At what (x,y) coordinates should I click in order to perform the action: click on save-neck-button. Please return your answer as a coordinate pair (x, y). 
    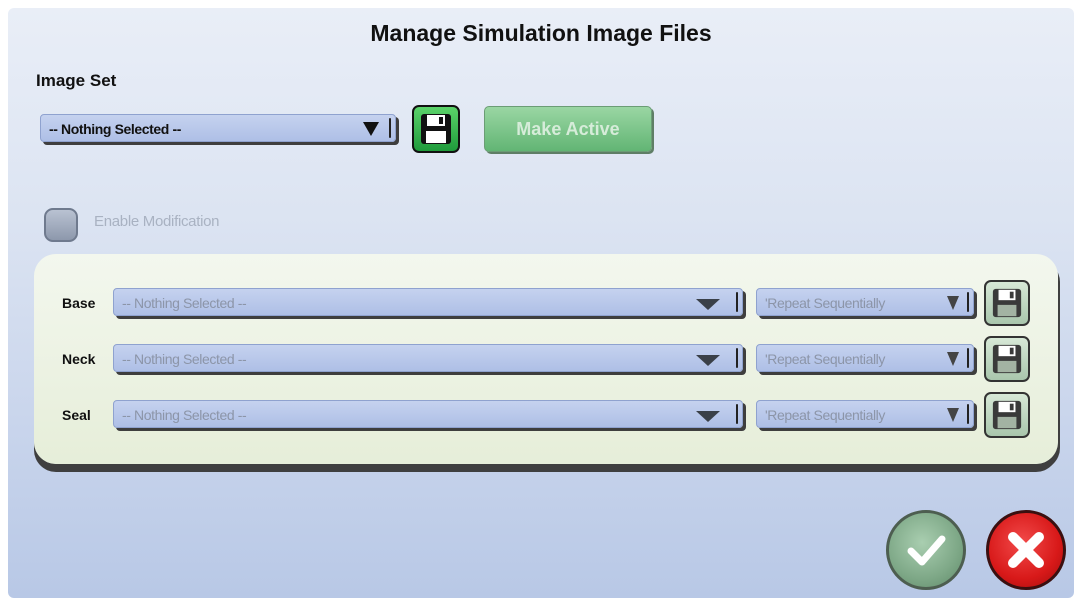
    Looking at the image, I should click on (1007, 359).